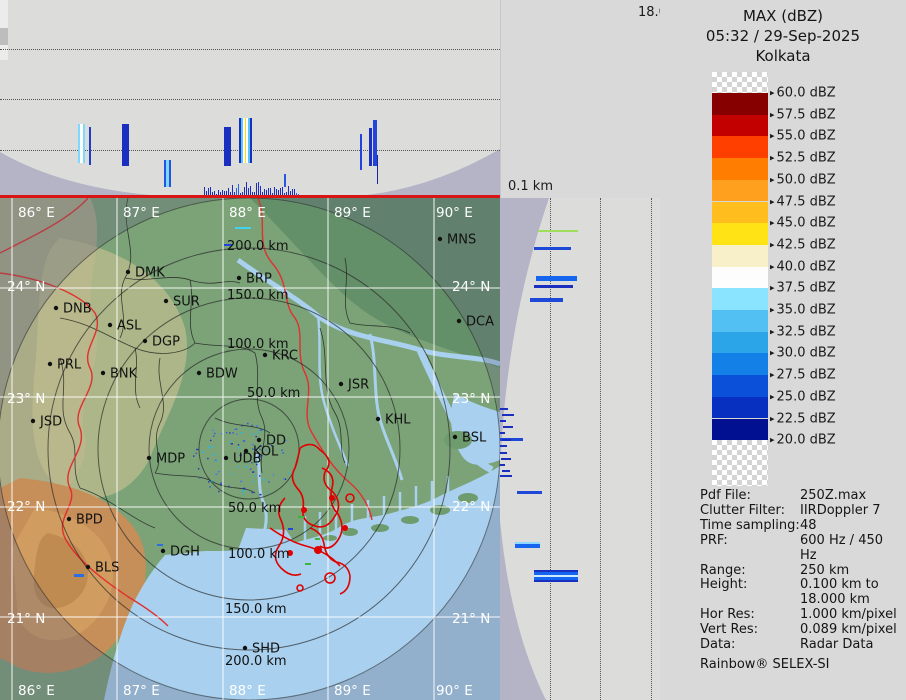 This screenshot has height=700, width=906. What do you see at coordinates (727, 615) in the screenshot?
I see `metadata-label: Hor Res:` at bounding box center [727, 615].